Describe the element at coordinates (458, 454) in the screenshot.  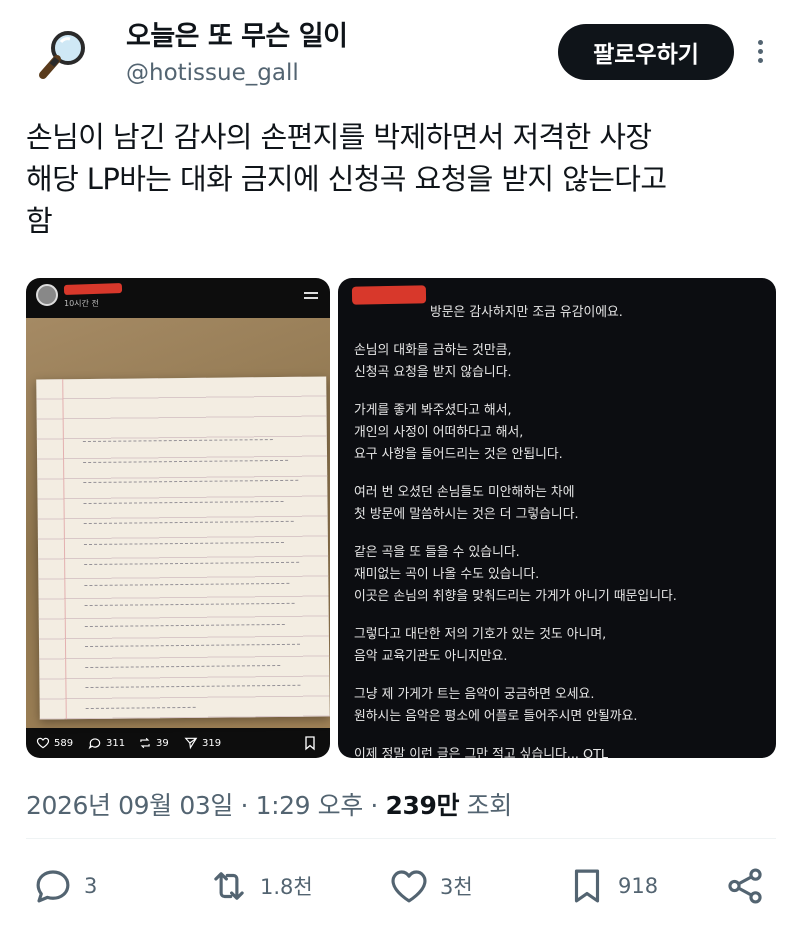
I see `notice-line: 요구 사항을 들어드리는 것은 안됩니다.` at that location.